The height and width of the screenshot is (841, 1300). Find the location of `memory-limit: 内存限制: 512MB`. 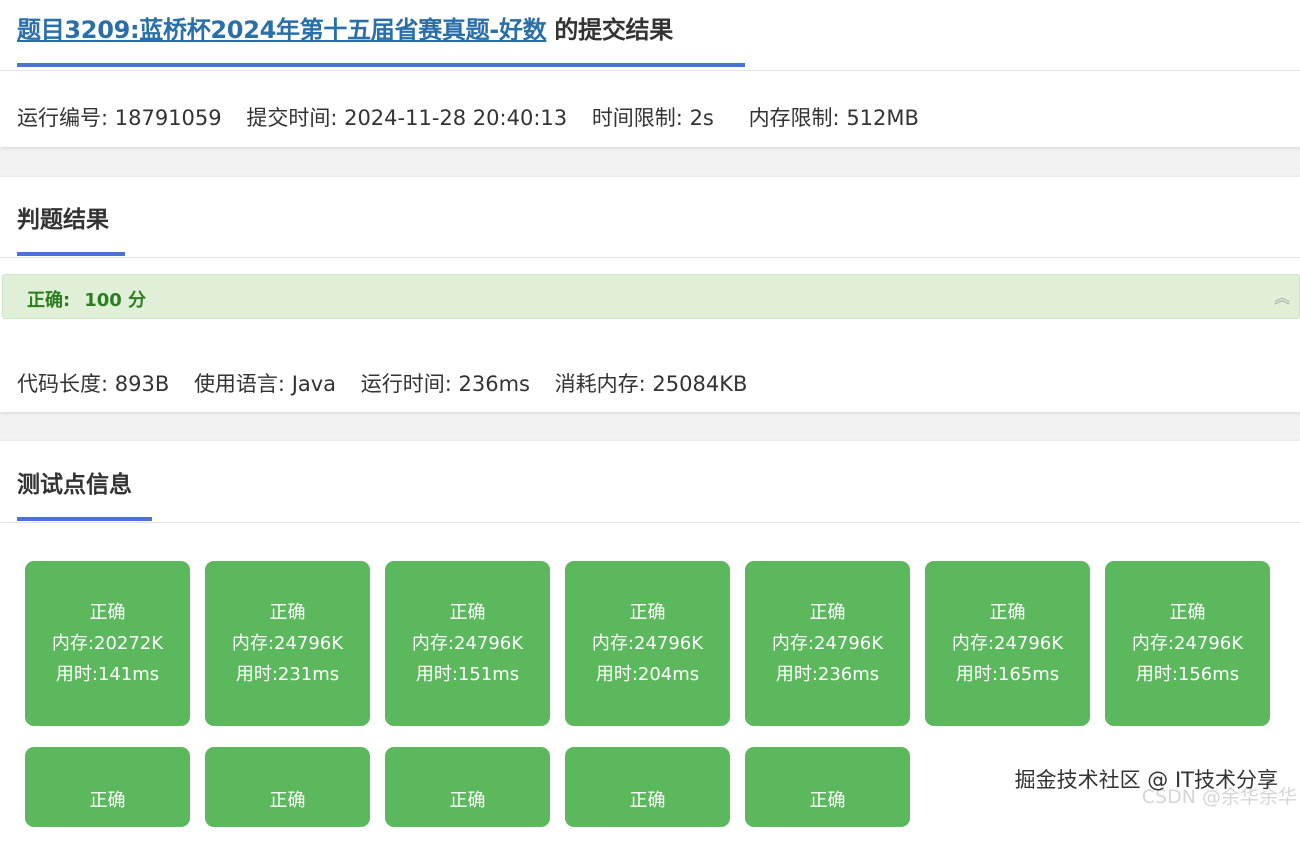

memory-limit: 内存限制: 512MB is located at coordinates (833, 118).